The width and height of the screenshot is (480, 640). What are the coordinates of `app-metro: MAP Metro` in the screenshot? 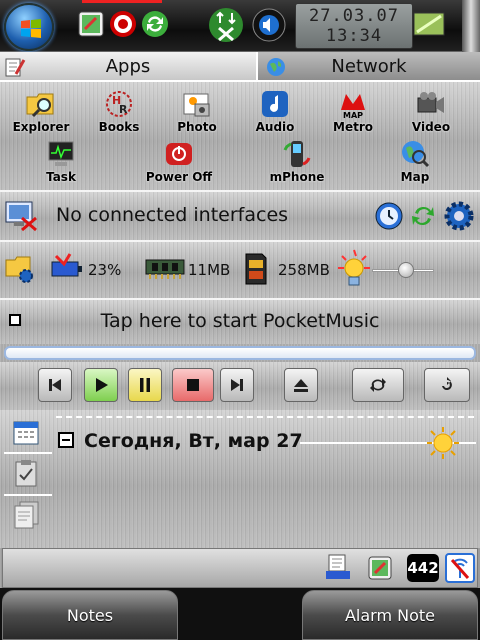 It's located at (353, 109).